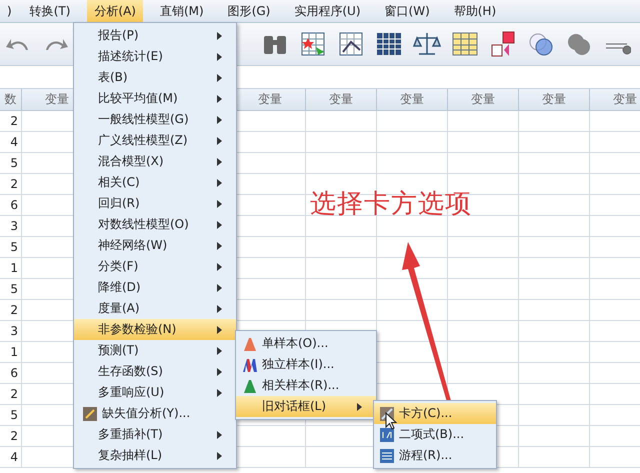  I want to click on binomial-icon, so click(387, 434).